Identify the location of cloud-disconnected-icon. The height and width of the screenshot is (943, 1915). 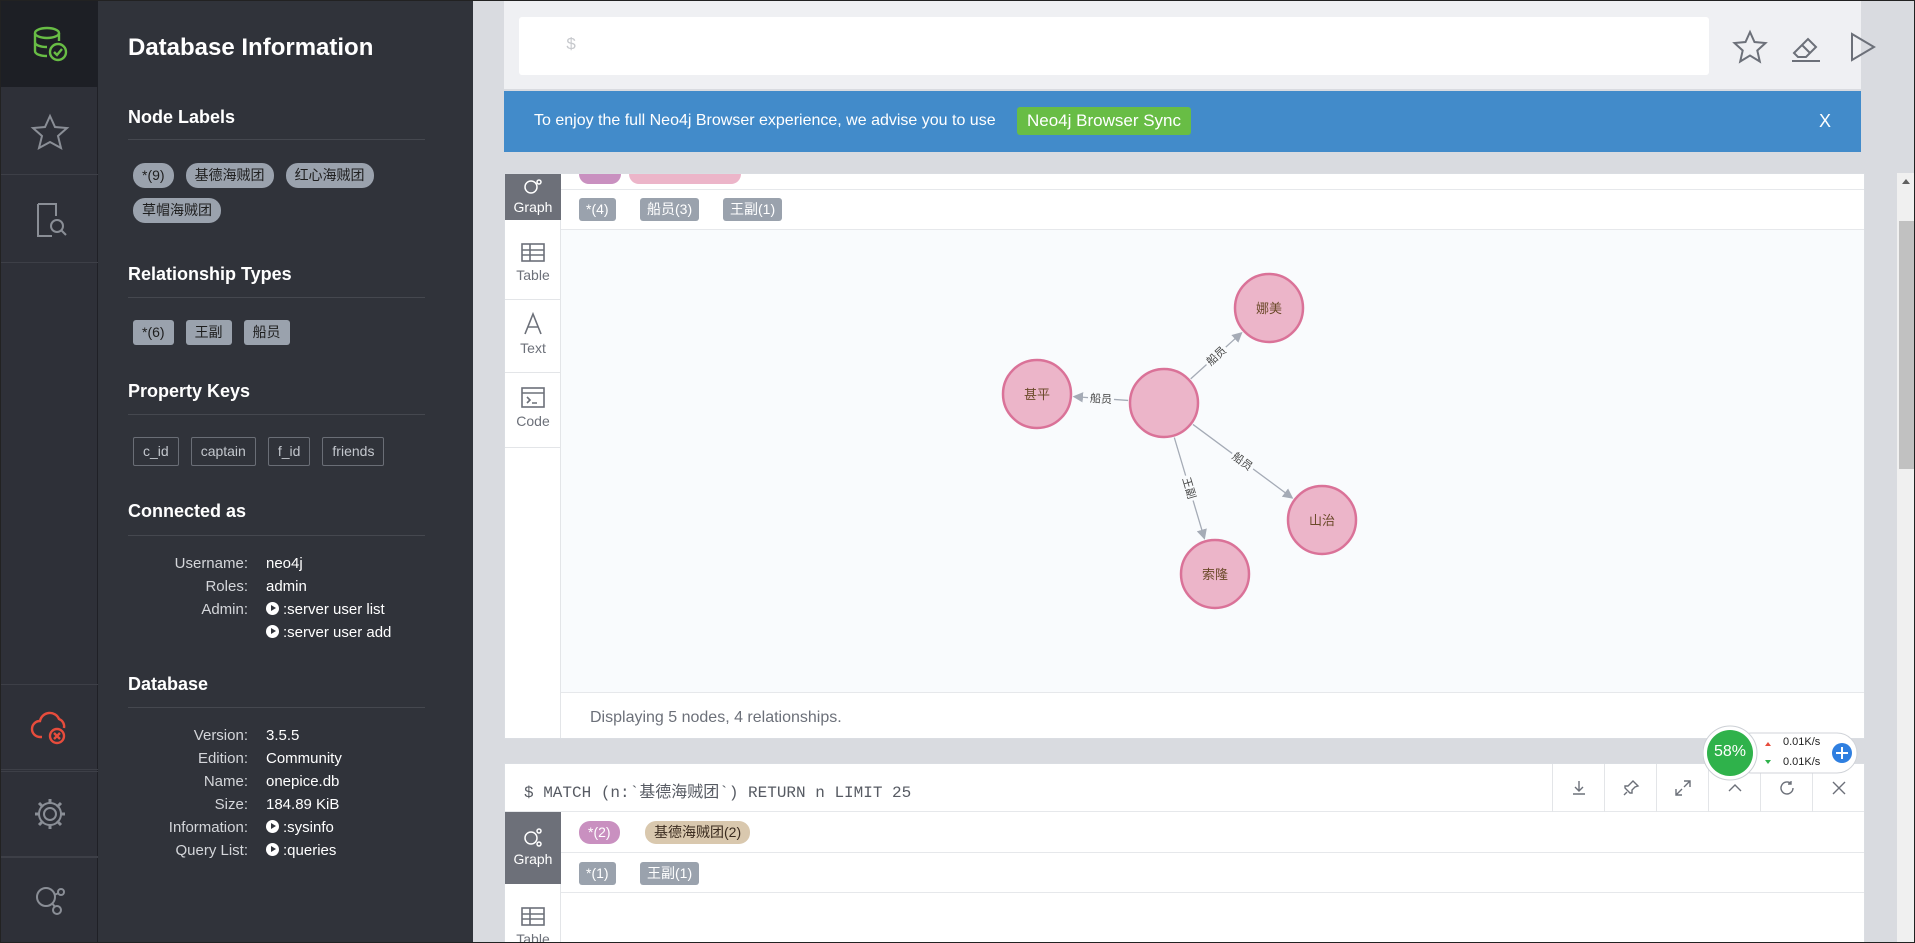
(47, 728).